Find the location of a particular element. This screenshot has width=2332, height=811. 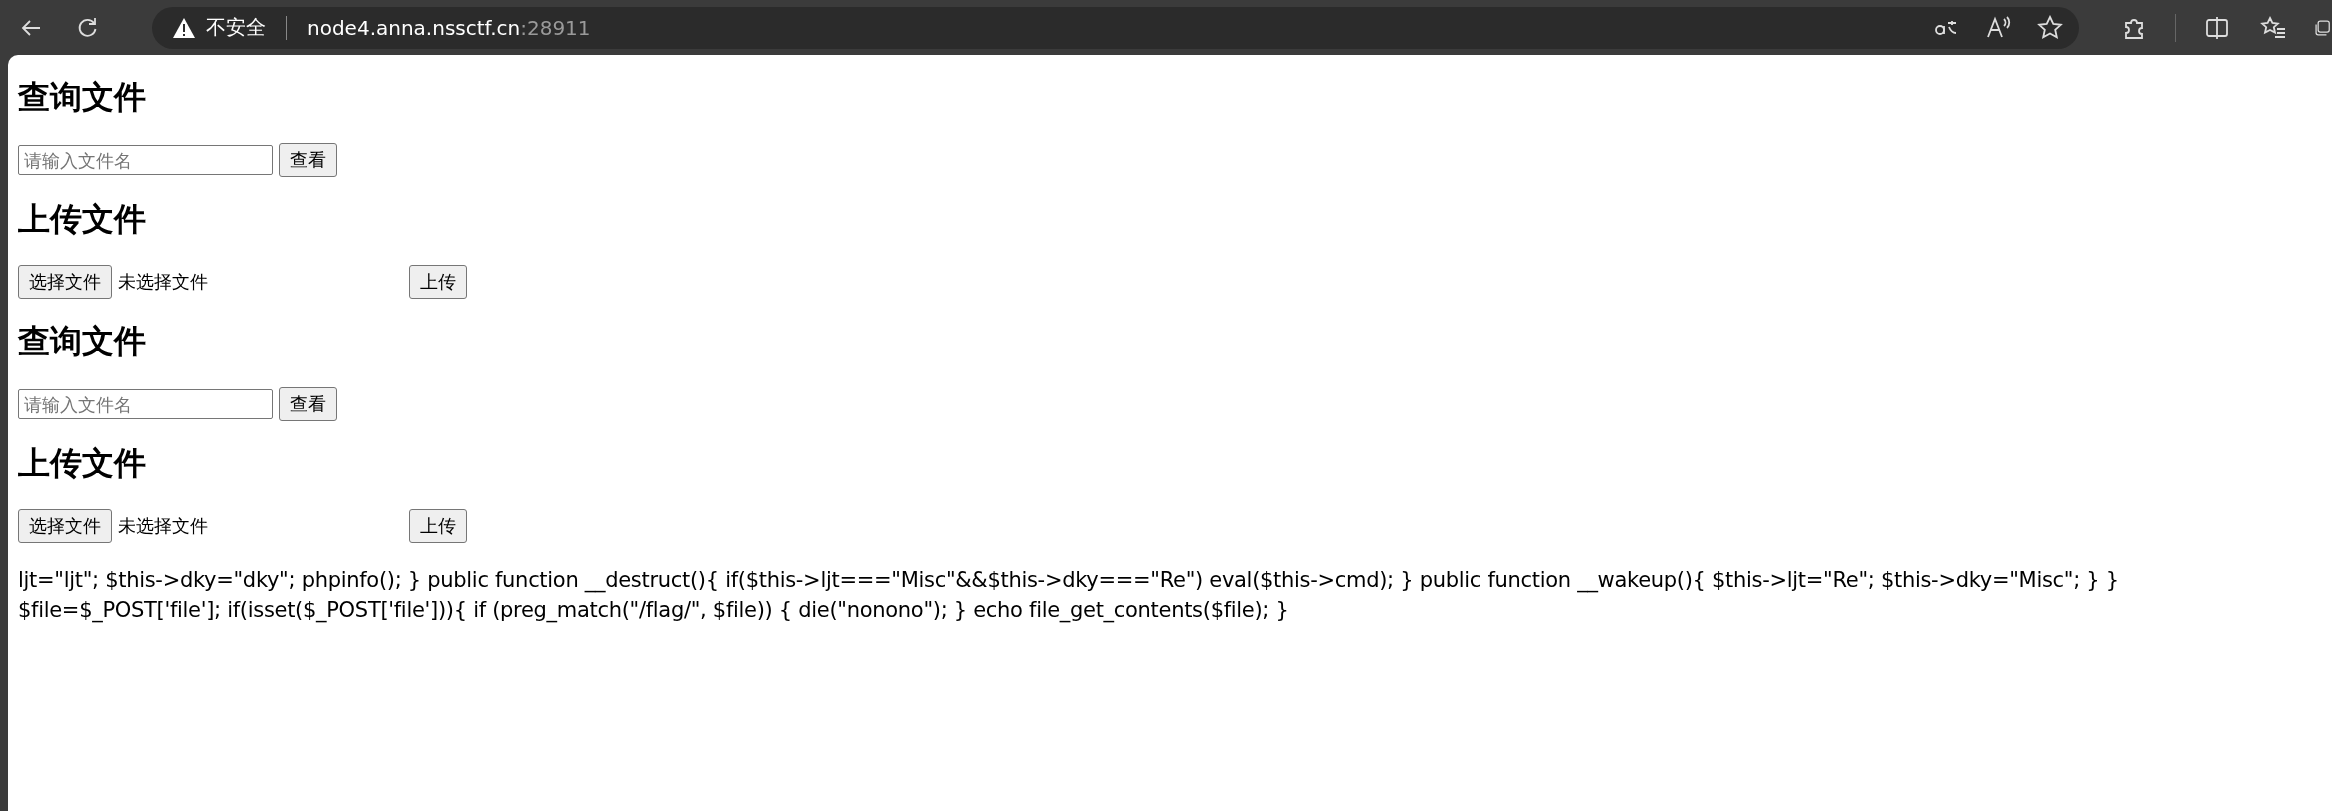

url-text: node4.anna.nssctf.cn:28911 is located at coordinates (449, 27).